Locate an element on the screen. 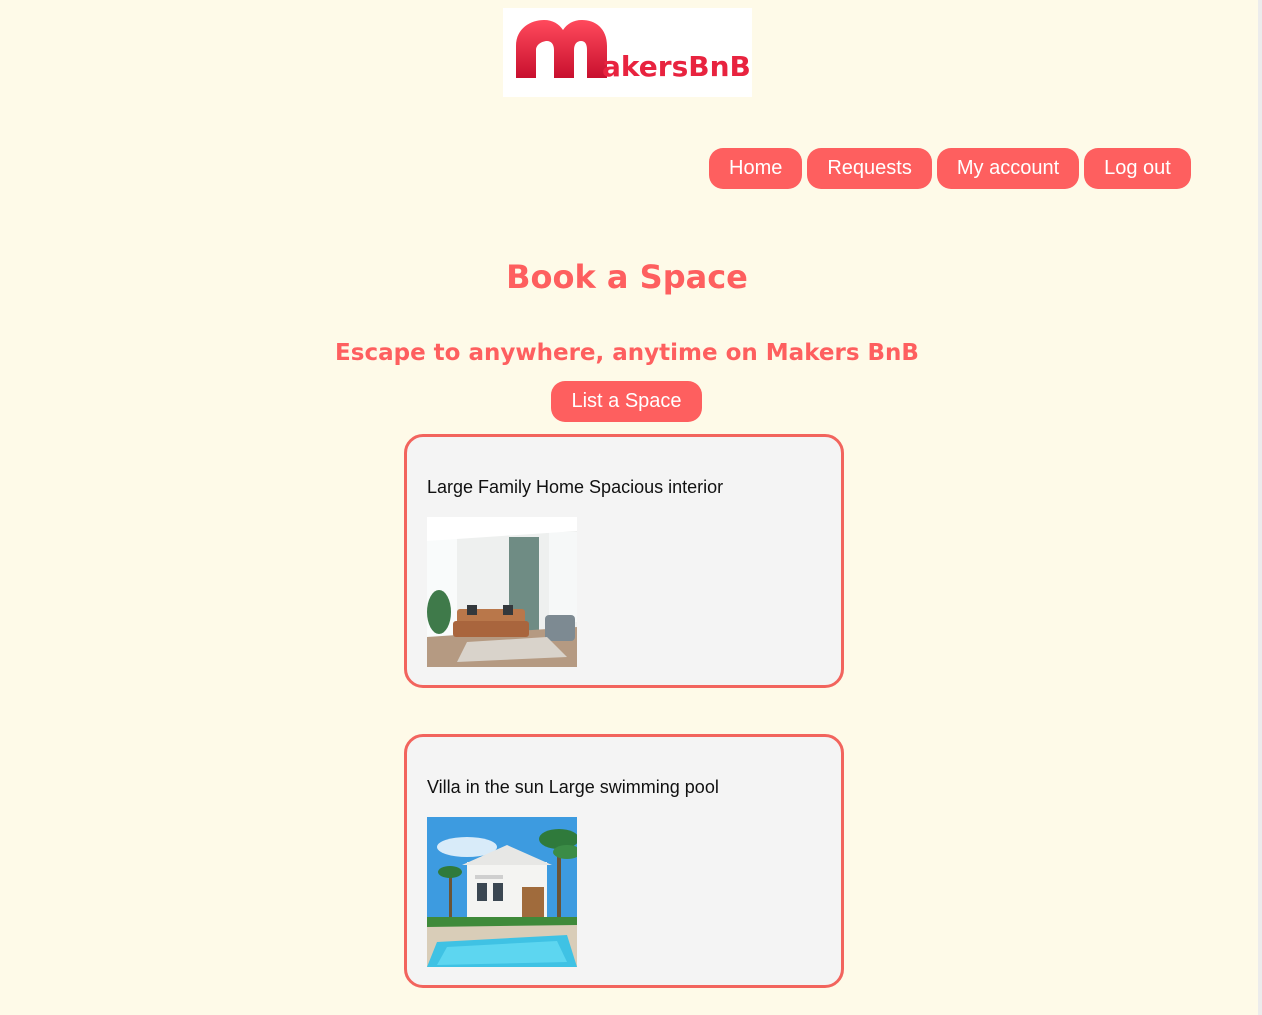 Image resolution: width=1262 pixels, height=1015 pixels. list-a-space-button: List a Space is located at coordinates (626, 401).